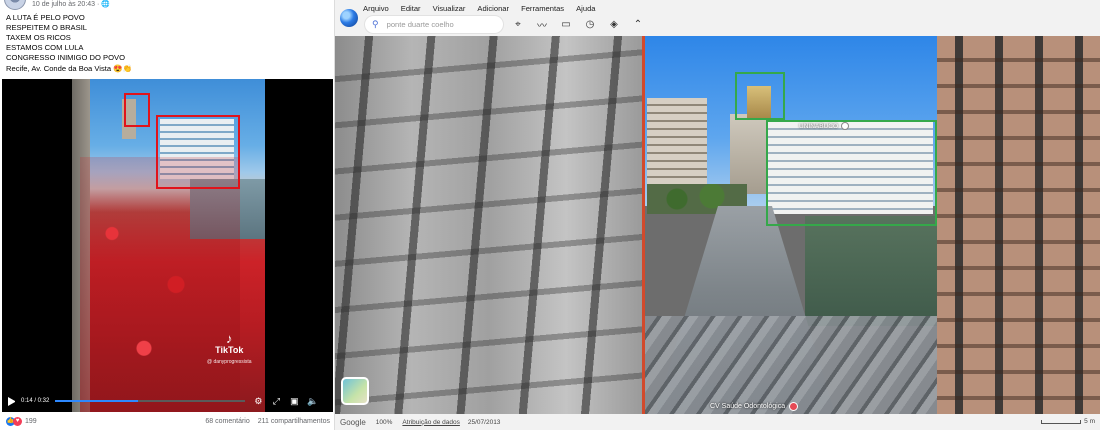 Image resolution: width=1100 pixels, height=430 pixels. What do you see at coordinates (38, 37) in the screenshot?
I see `post-line: TAXEM OS RICOS` at bounding box center [38, 37].